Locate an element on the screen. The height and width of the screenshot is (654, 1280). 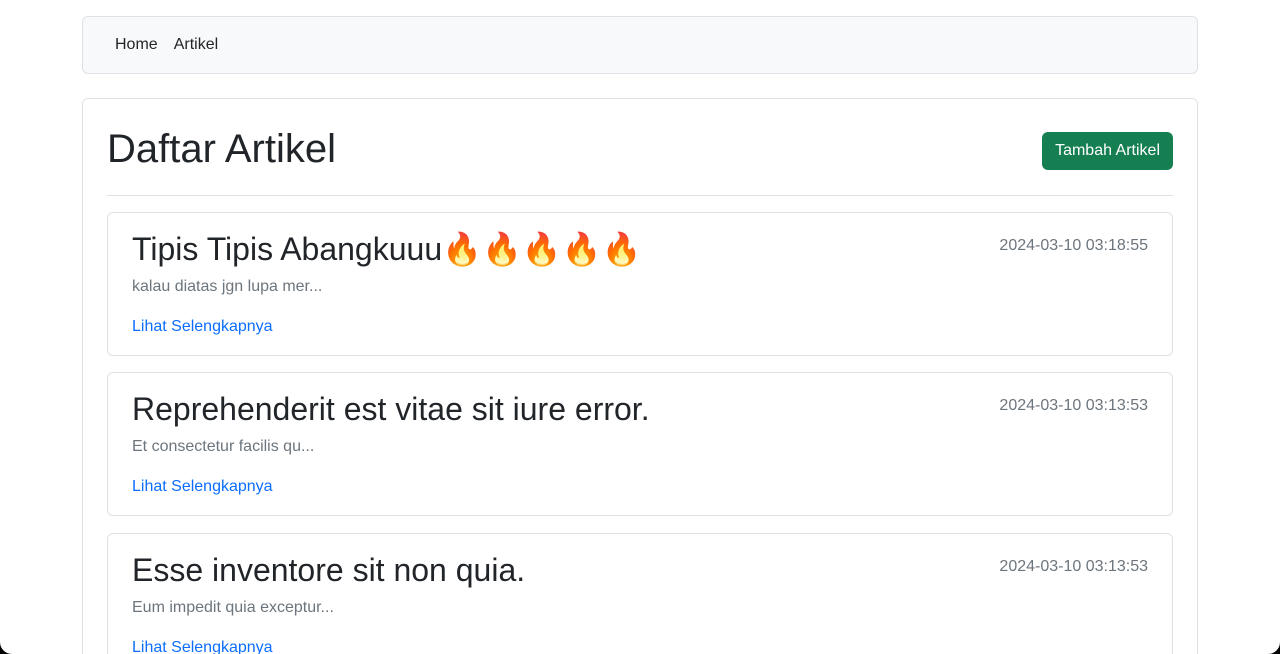
article-date: 2024-03-10 03:18:55 is located at coordinates (1073, 245).